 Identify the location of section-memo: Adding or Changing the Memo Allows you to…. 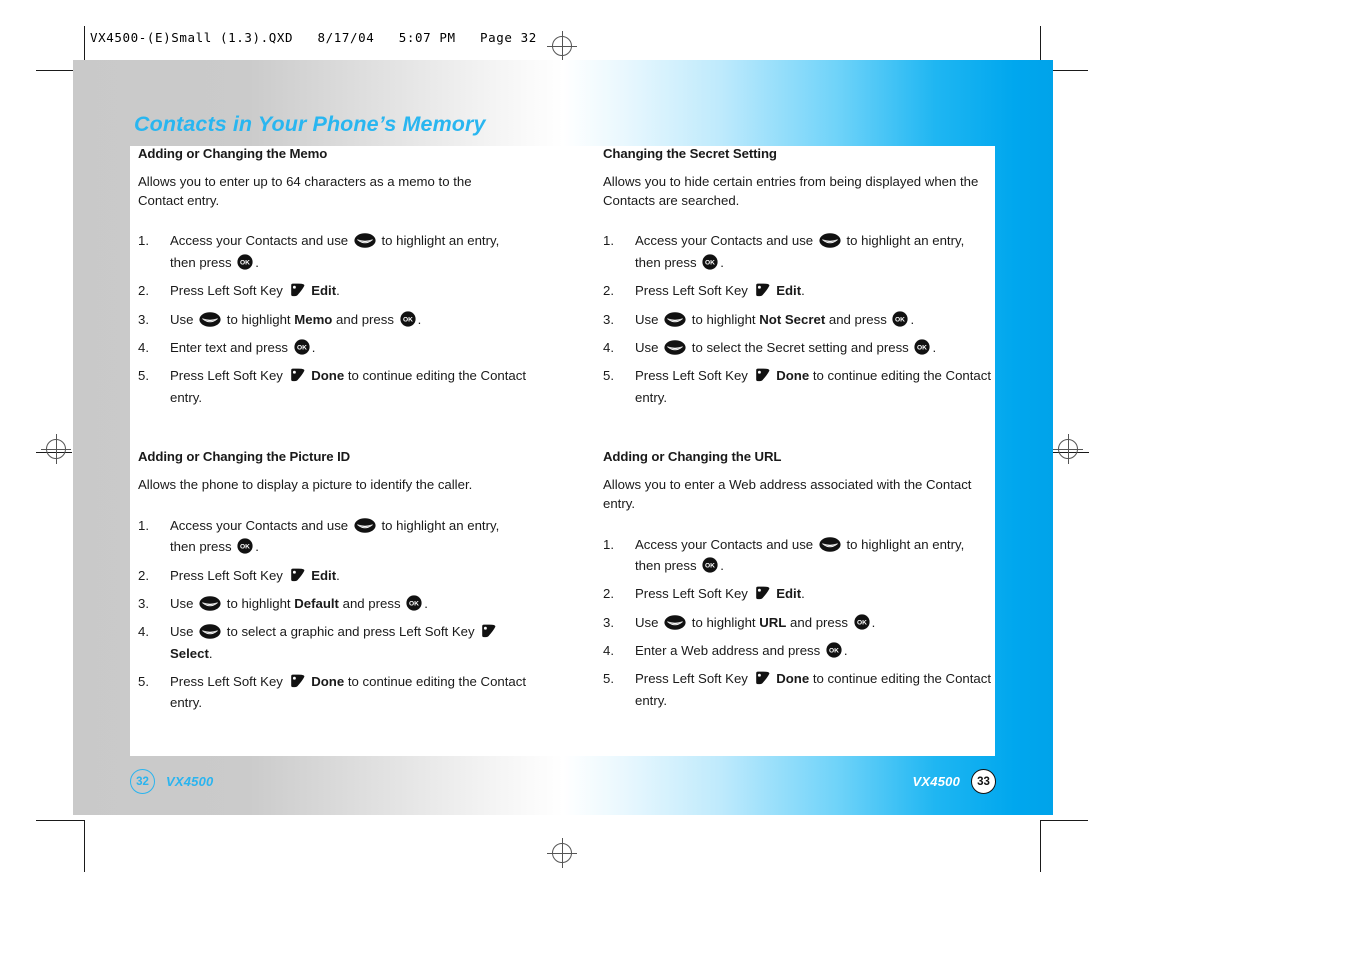
(333, 277).